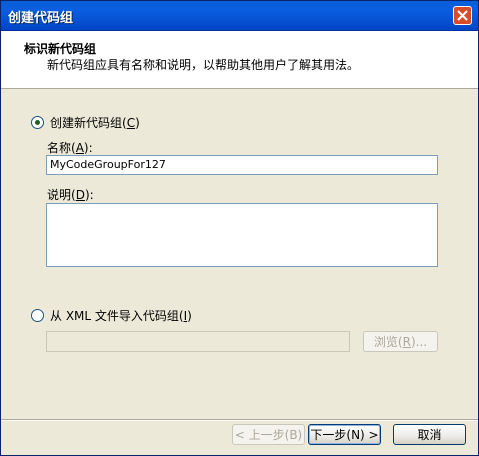  I want to click on header-subtitle: 新代码组应具有名称和说明，以帮助其他用户了解其用法。, so click(203, 65).